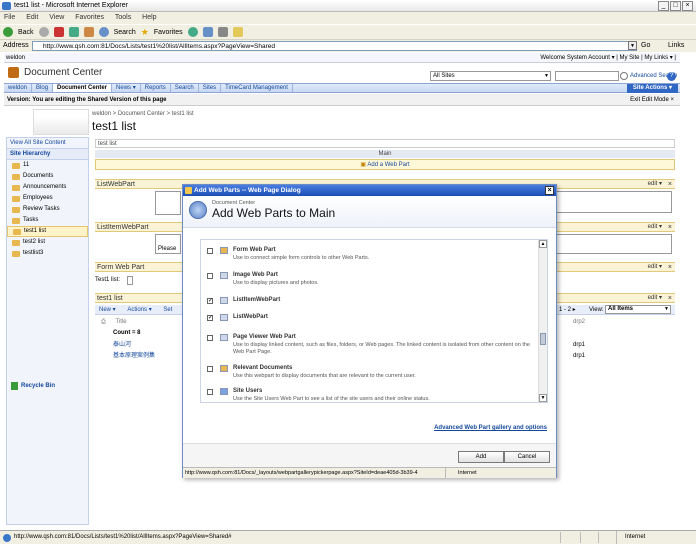  Describe the element at coordinates (671, 76) in the screenshot. I see `help-icon: ?` at that location.